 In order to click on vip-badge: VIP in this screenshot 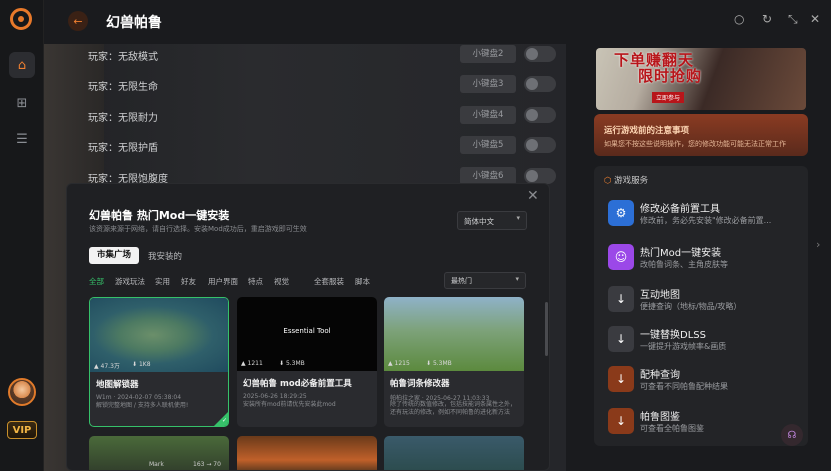, I will do `click(22, 430)`.